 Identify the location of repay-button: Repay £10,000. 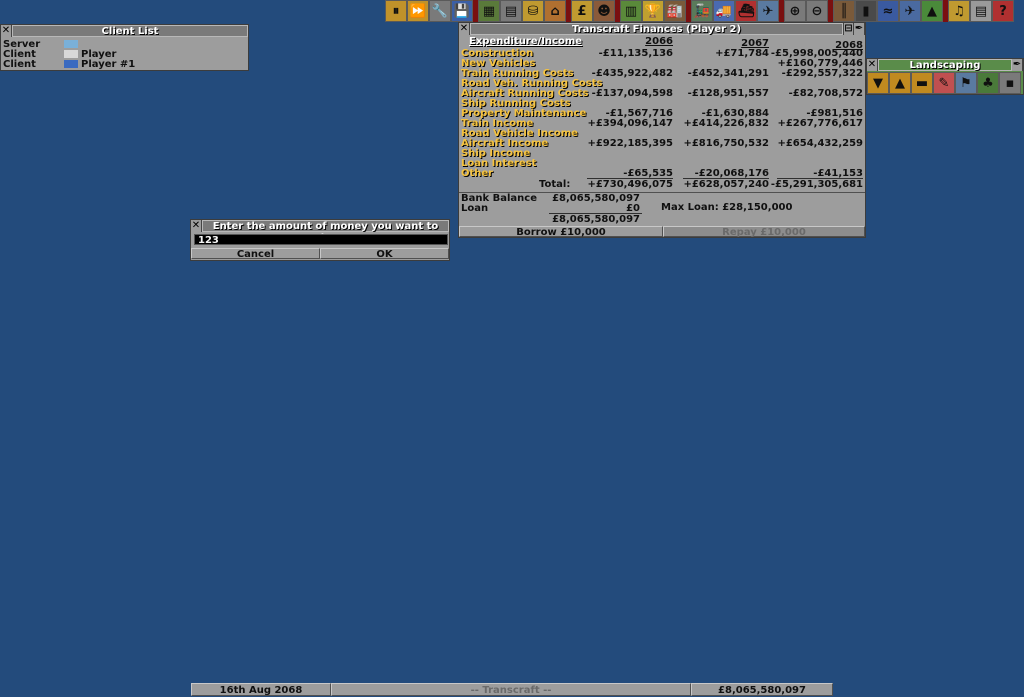
(764, 232).